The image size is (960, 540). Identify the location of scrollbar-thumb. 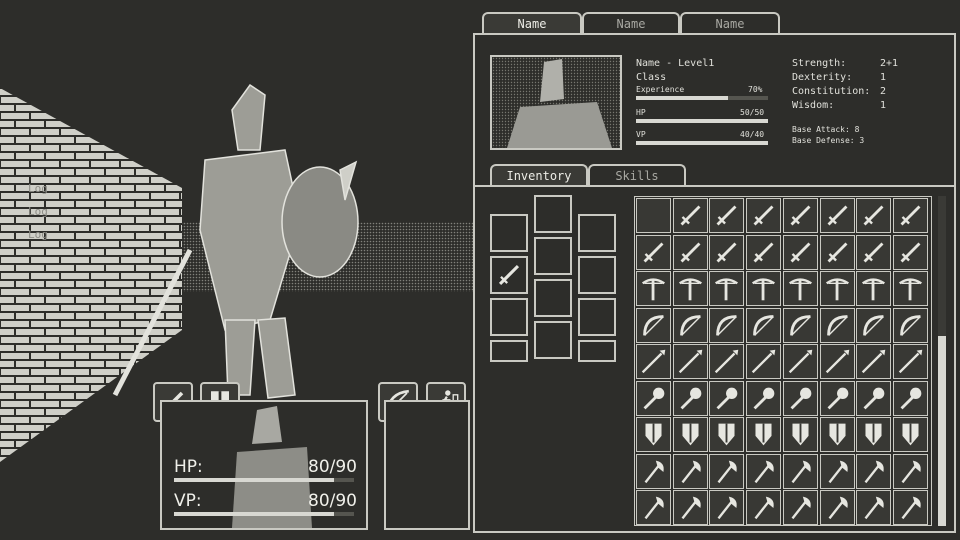
(942, 431).